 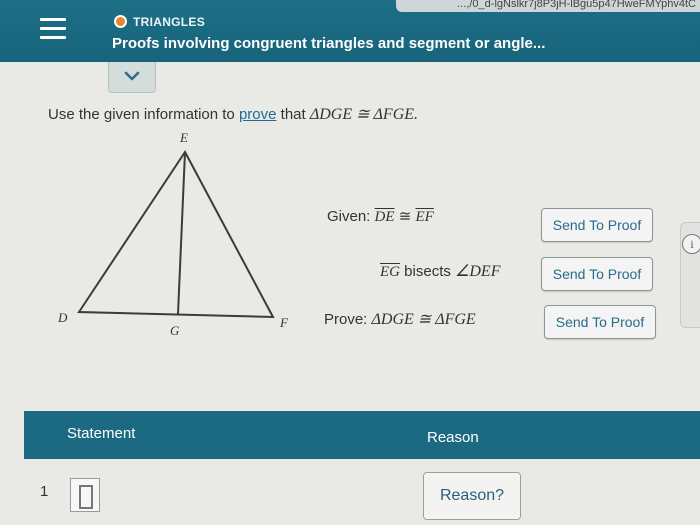 I want to click on triangle-diagram: E D F G, so click(x=173, y=234).